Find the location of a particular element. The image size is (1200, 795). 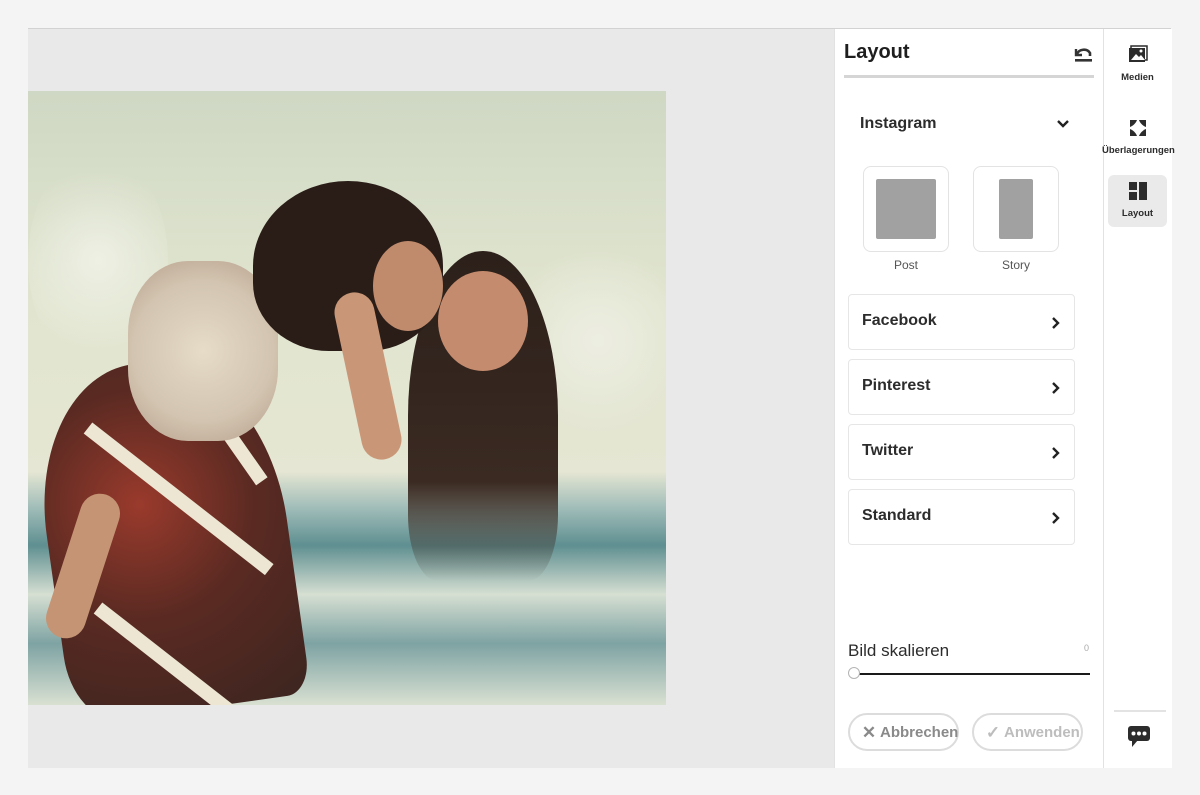

rail-label-media: Medien is located at coordinates (1137, 77).